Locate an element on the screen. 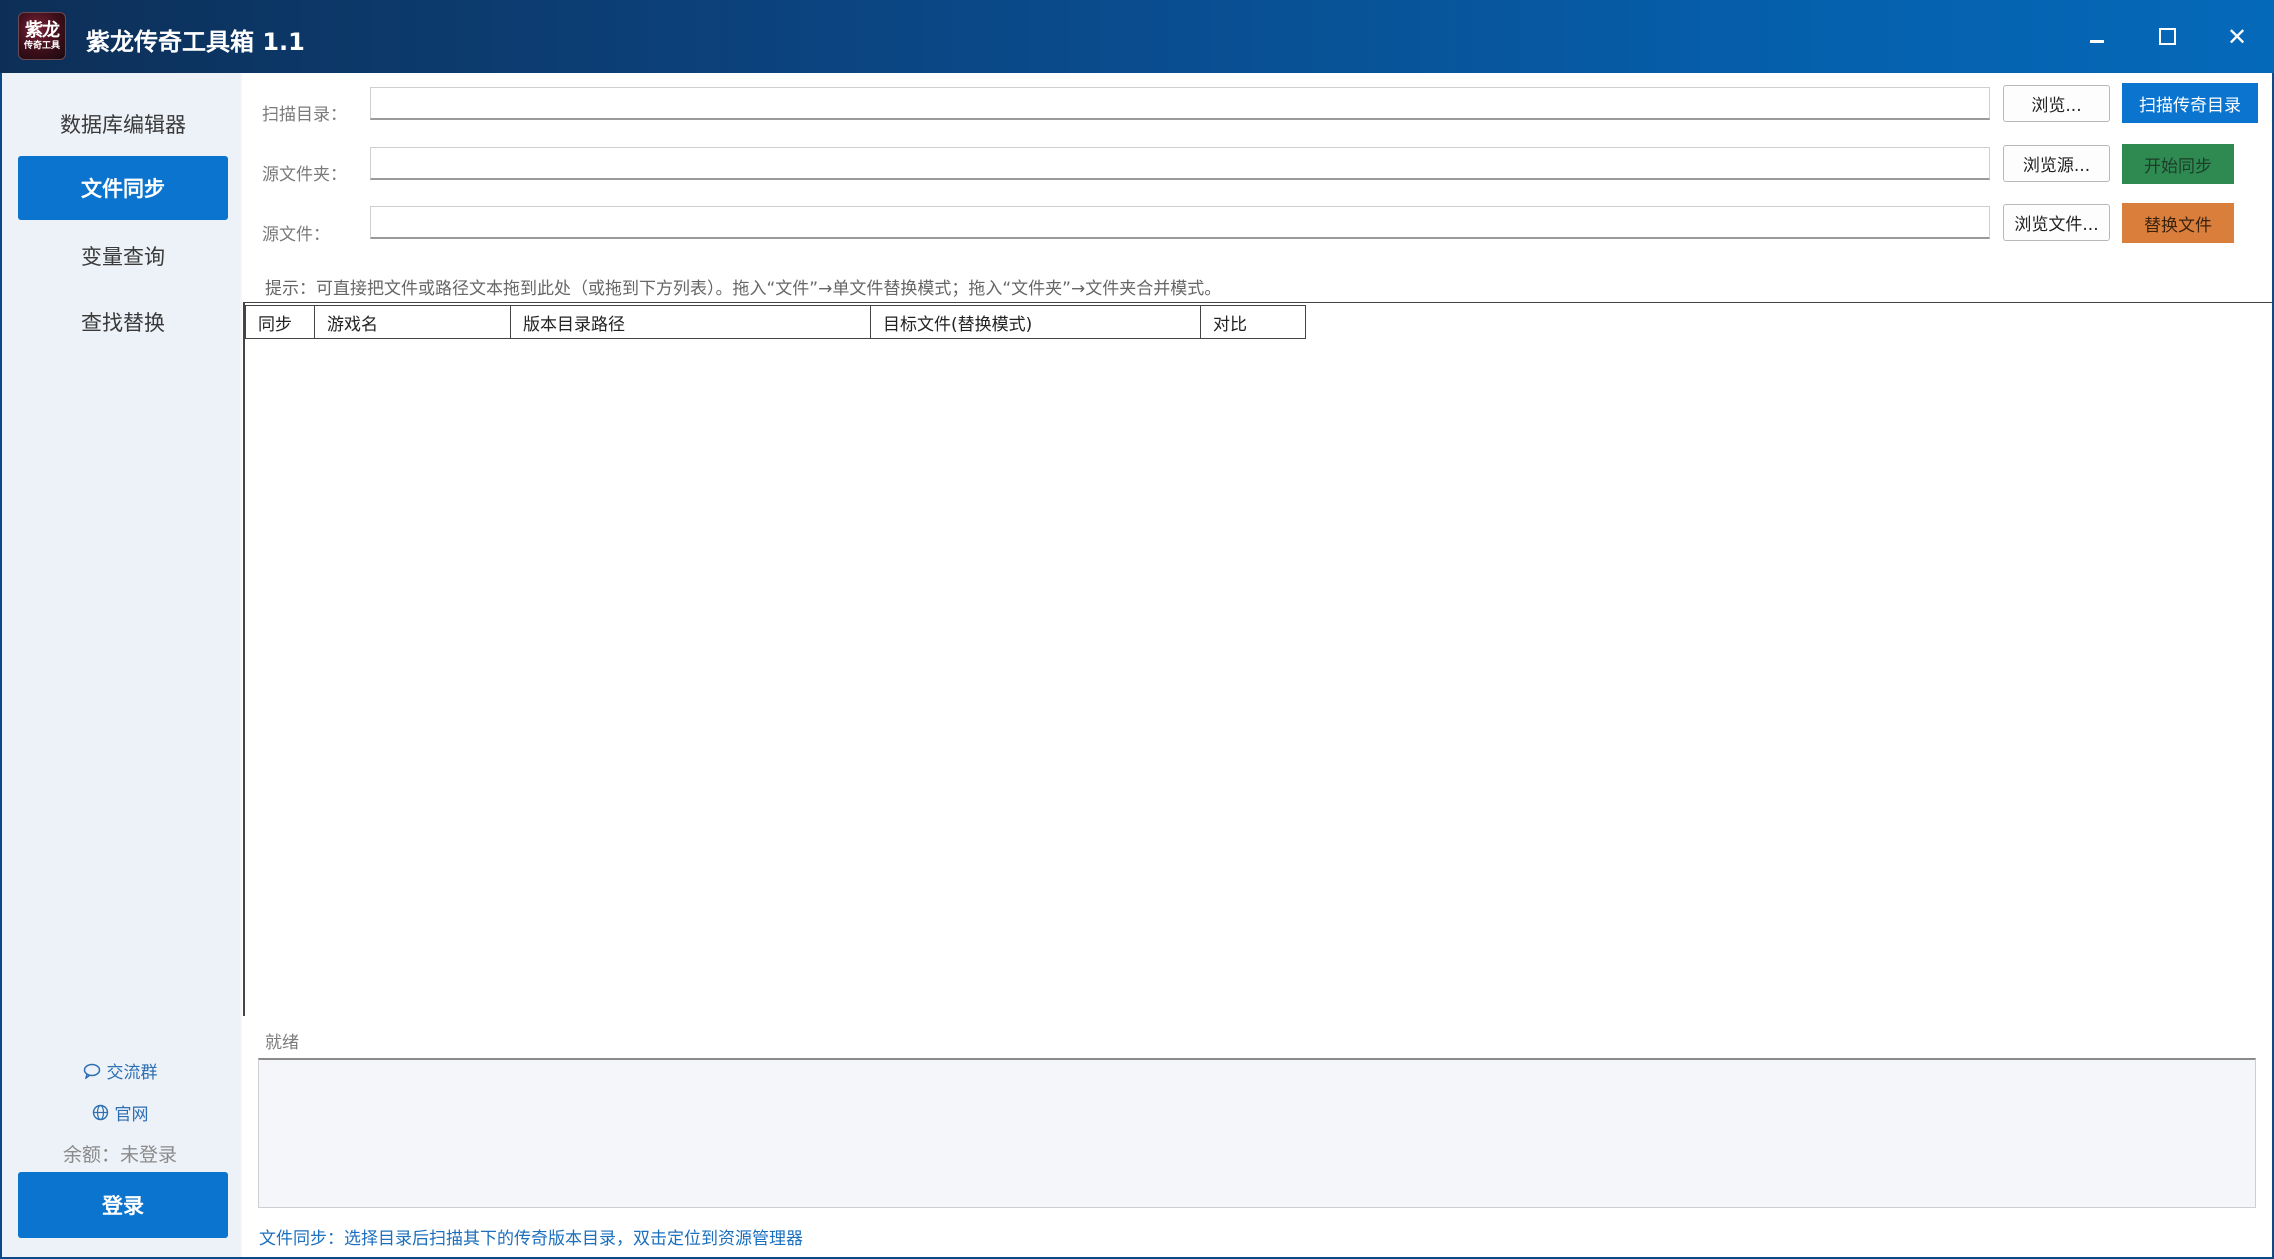 The height and width of the screenshot is (1259, 2274). community-group-label: 交流群 is located at coordinates (132, 1073).